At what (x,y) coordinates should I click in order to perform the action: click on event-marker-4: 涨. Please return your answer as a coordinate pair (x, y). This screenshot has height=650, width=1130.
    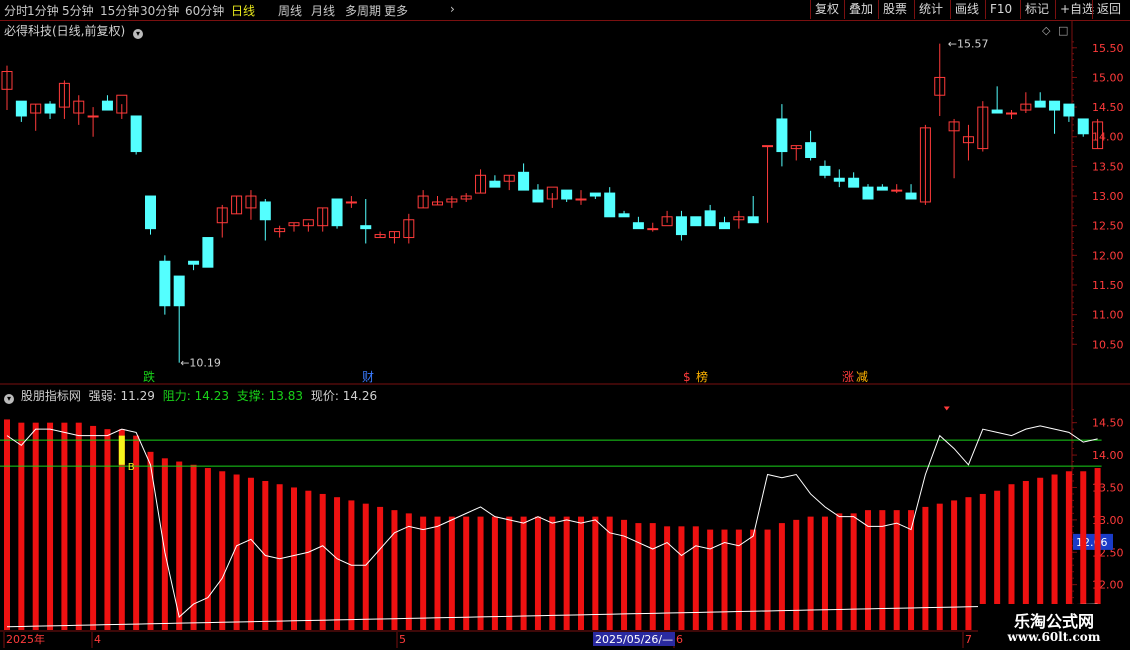
    Looking at the image, I should click on (848, 376).